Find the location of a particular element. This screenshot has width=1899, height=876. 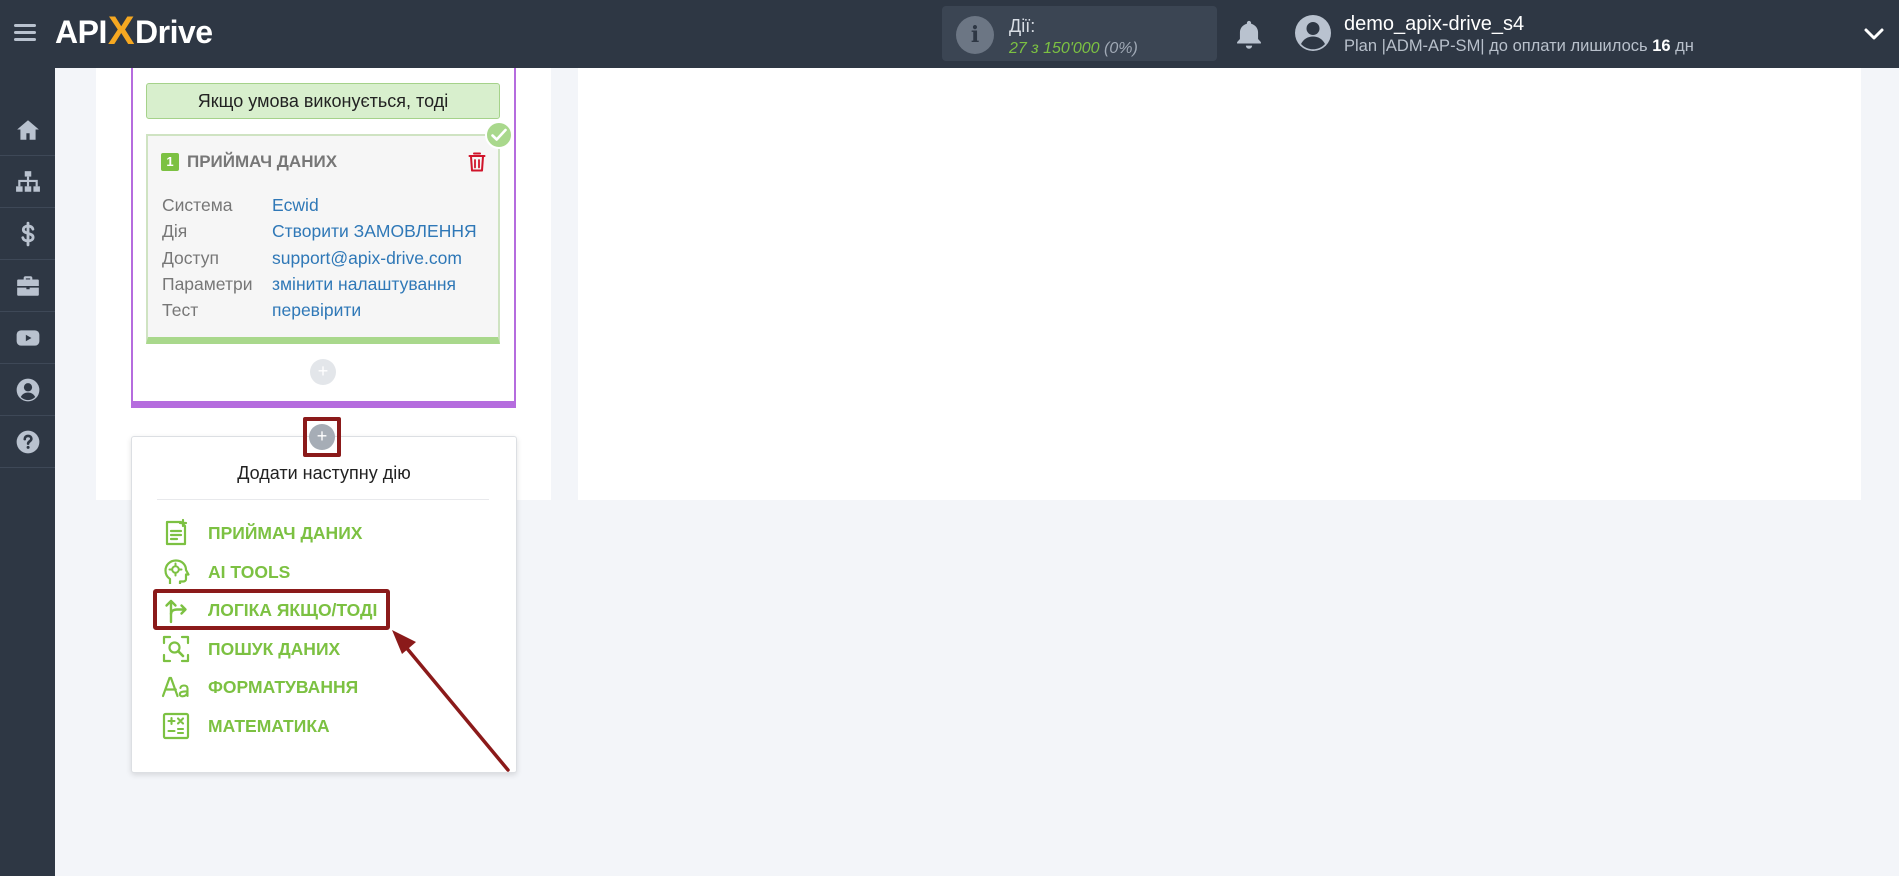

sidebar-item-profile is located at coordinates (27, 390).